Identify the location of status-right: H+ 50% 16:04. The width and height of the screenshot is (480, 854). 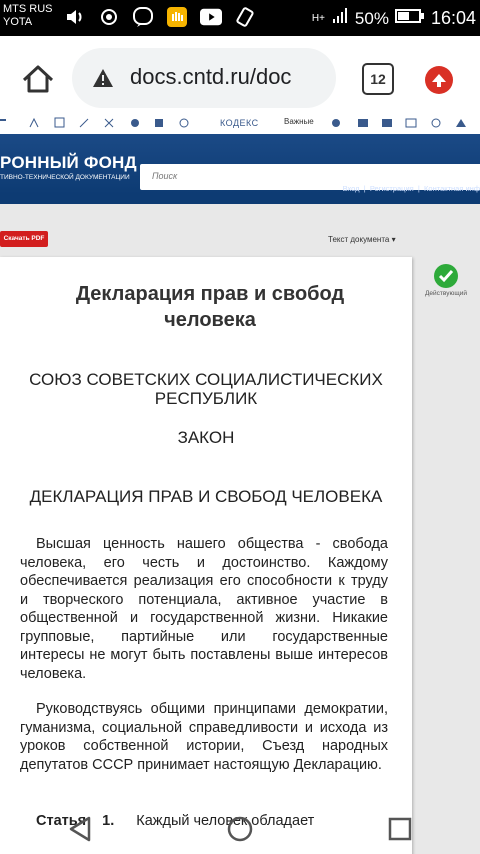
(394, 18).